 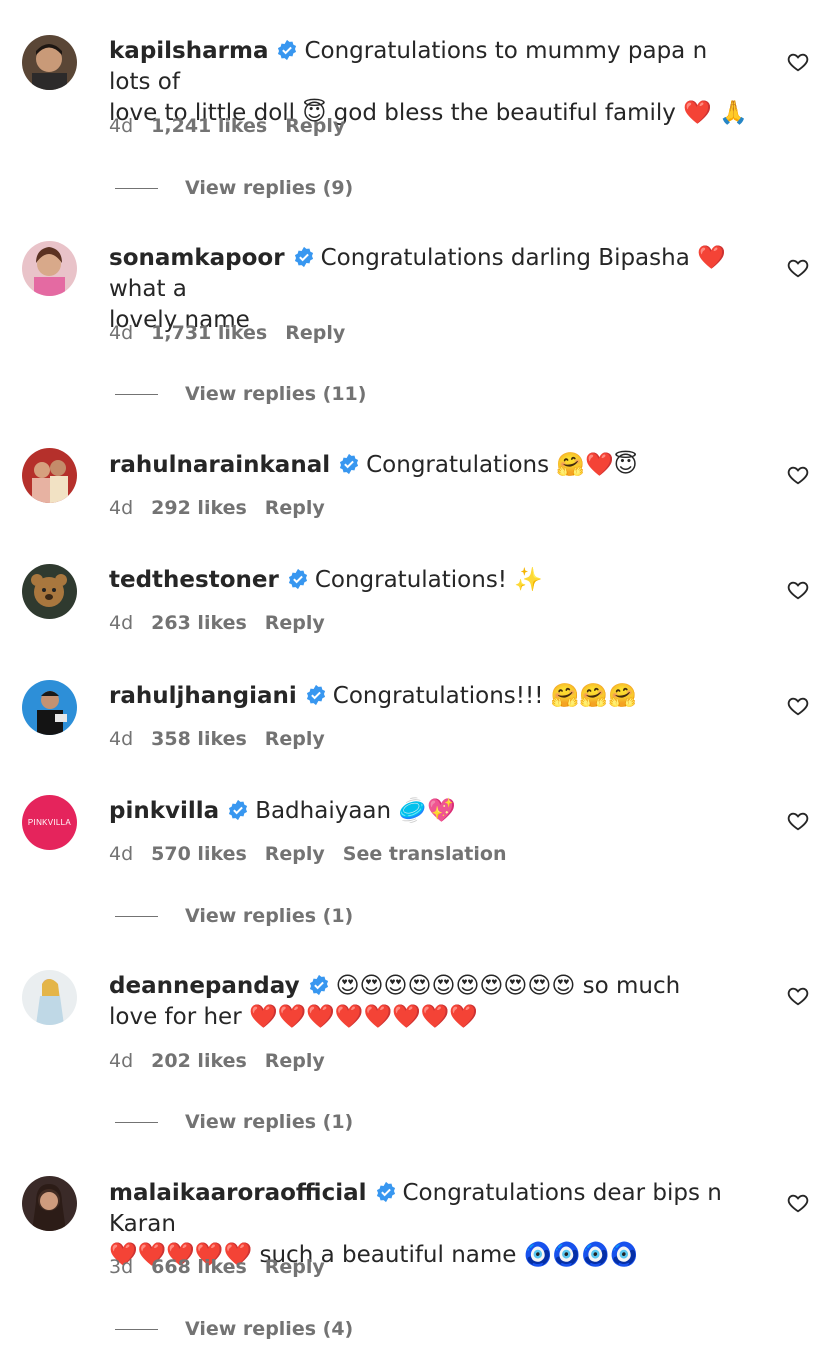 What do you see at coordinates (199, 623) in the screenshot?
I see `likes-count: 263 likes` at bounding box center [199, 623].